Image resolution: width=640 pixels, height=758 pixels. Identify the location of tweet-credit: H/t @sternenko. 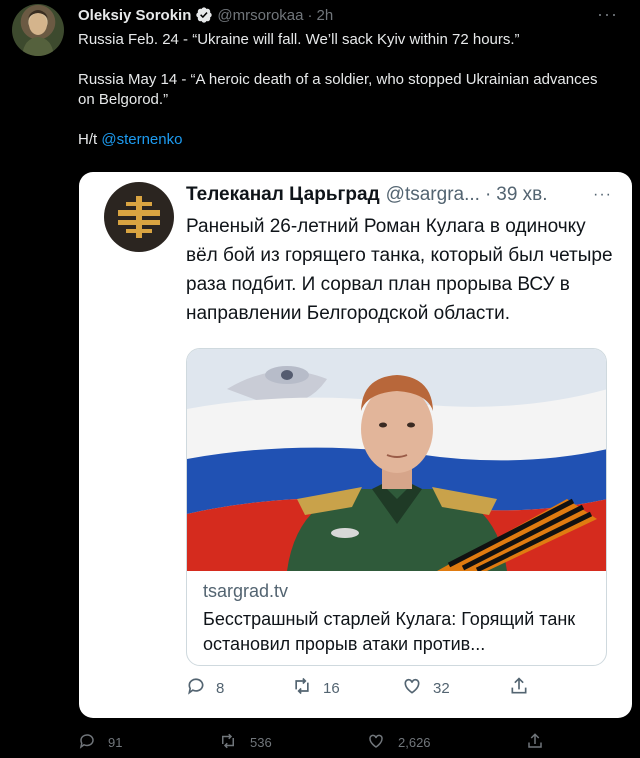
(348, 140).